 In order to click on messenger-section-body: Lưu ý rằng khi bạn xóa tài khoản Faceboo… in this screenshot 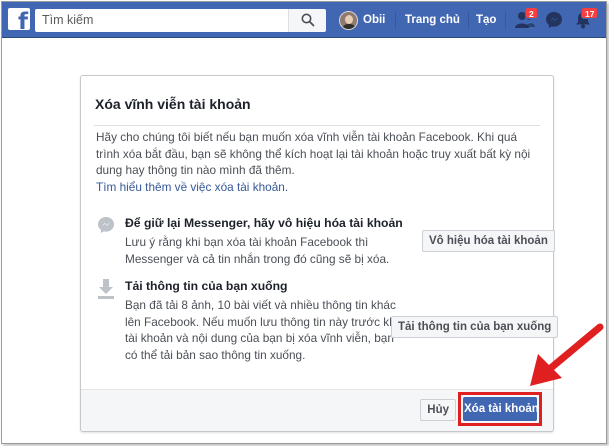, I will do `click(257, 250)`.